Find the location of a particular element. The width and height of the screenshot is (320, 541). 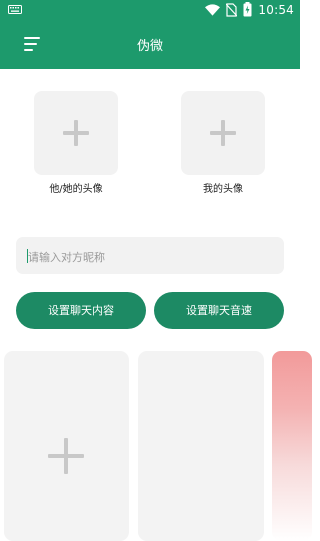

nickname-input: 请输入对方昵称 is located at coordinates (150, 255).